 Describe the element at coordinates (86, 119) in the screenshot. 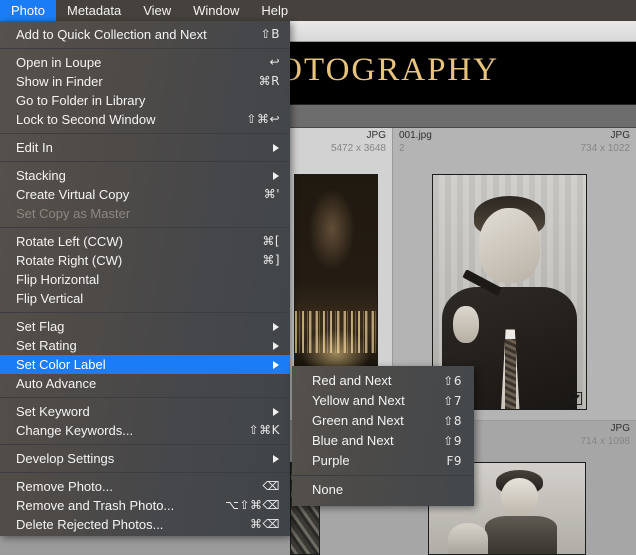

I see `menu-item-label: Lock to Second Window` at that location.